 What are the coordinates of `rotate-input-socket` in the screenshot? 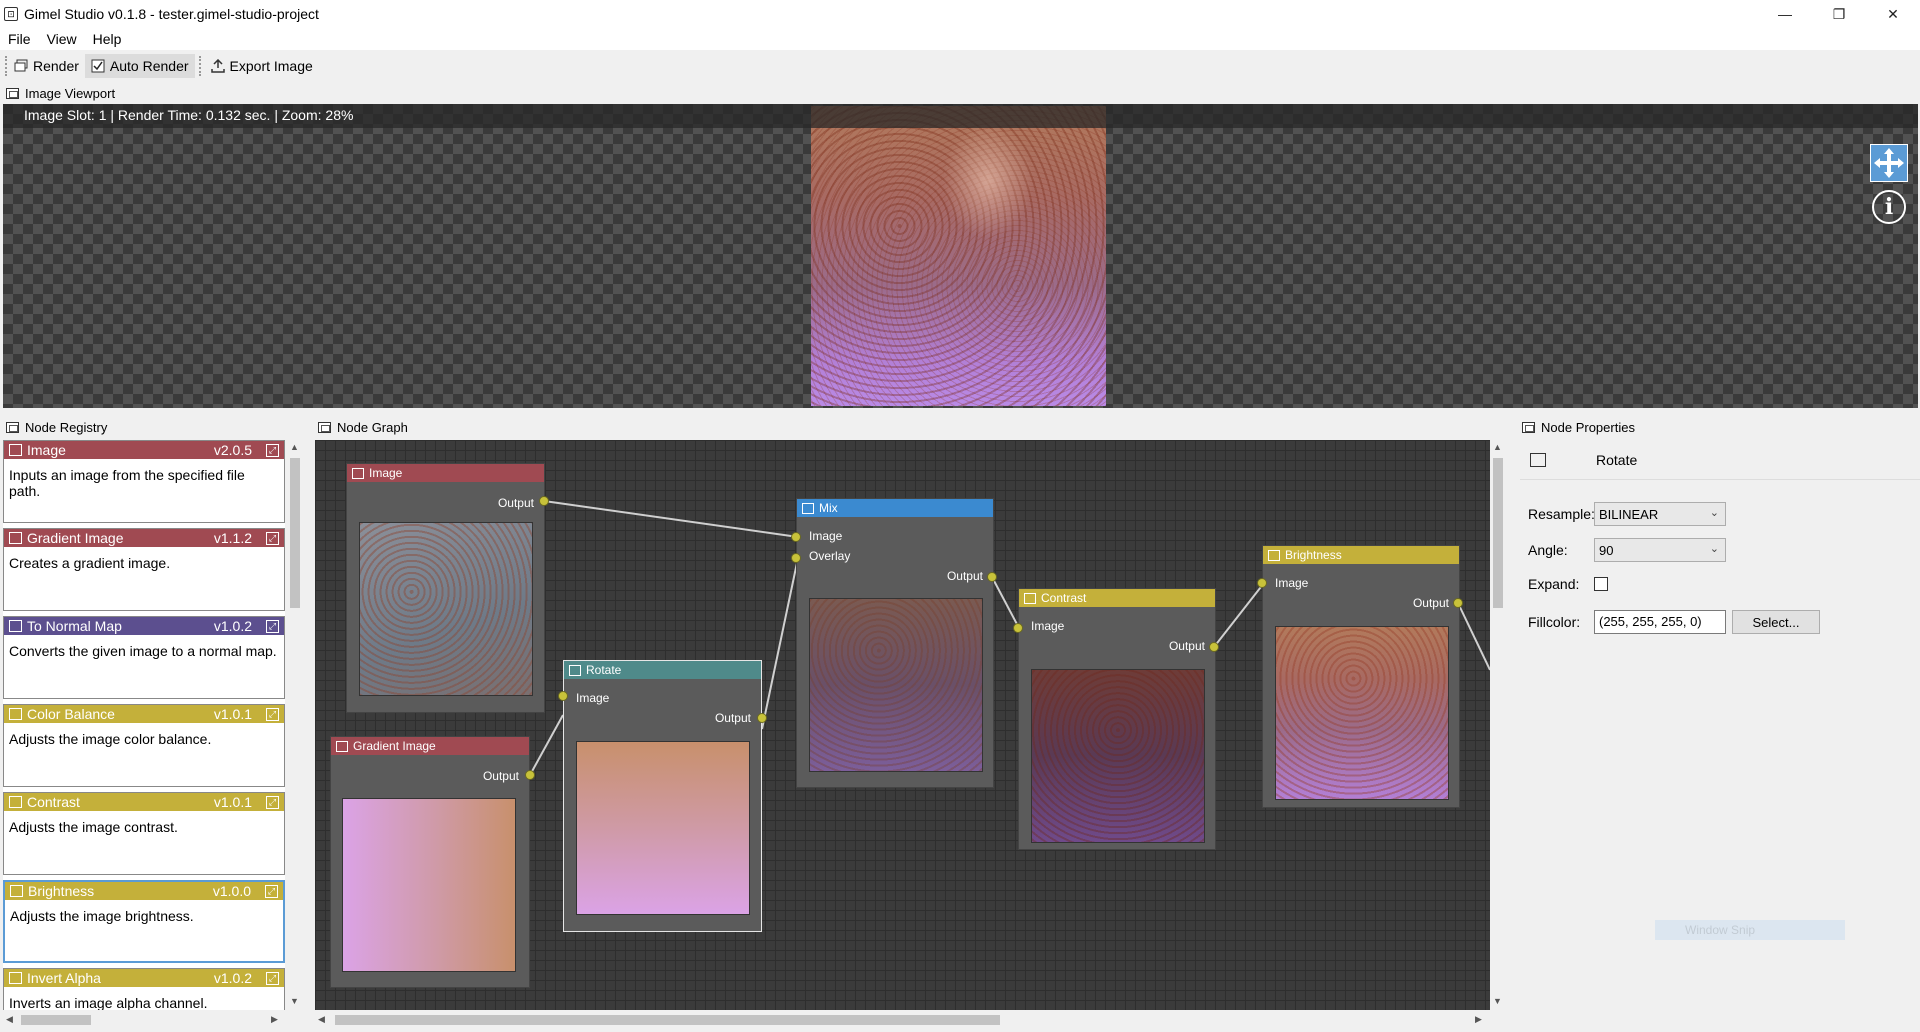 It's located at (563, 696).